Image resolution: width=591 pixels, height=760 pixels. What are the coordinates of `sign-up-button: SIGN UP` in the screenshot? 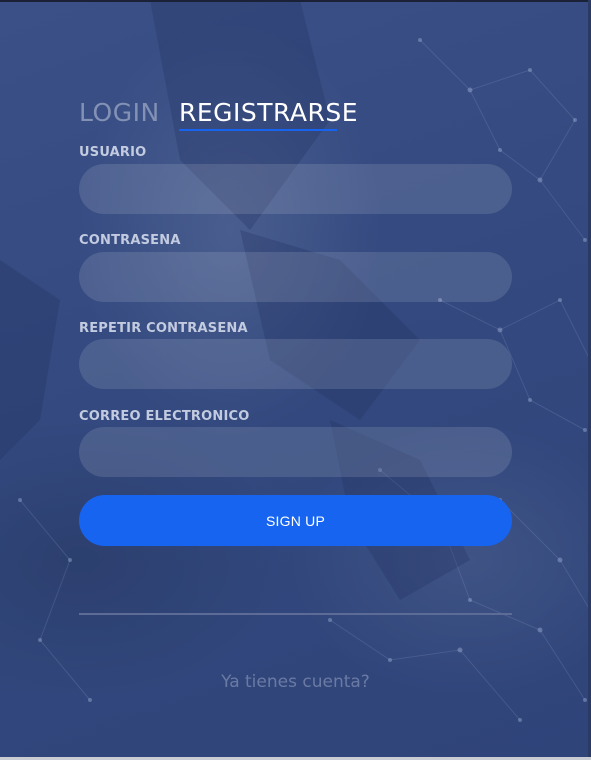 It's located at (295, 520).